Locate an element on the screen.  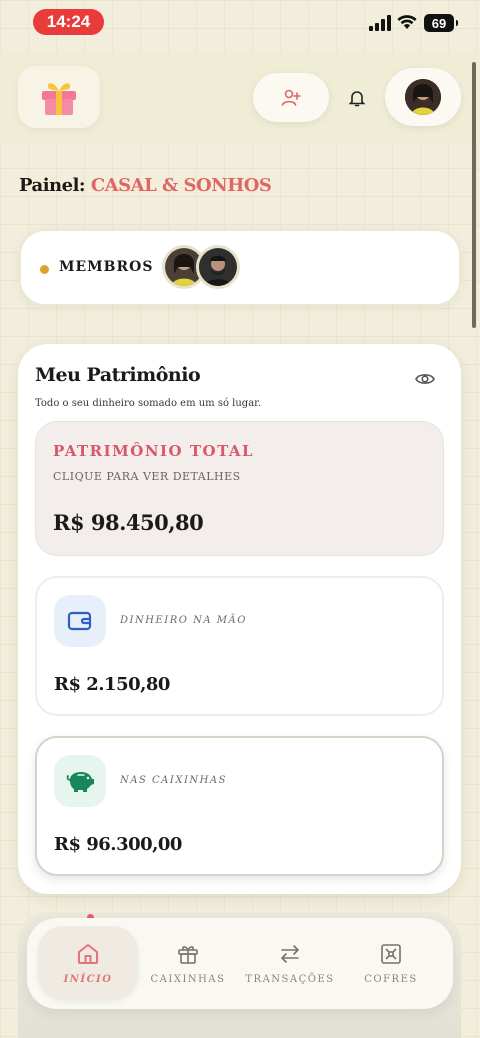
arrows-swap-icon is located at coordinates (290, 953).